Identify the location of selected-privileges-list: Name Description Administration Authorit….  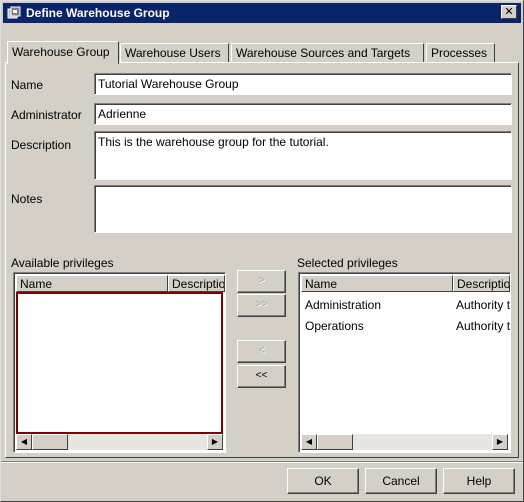
(404, 362).